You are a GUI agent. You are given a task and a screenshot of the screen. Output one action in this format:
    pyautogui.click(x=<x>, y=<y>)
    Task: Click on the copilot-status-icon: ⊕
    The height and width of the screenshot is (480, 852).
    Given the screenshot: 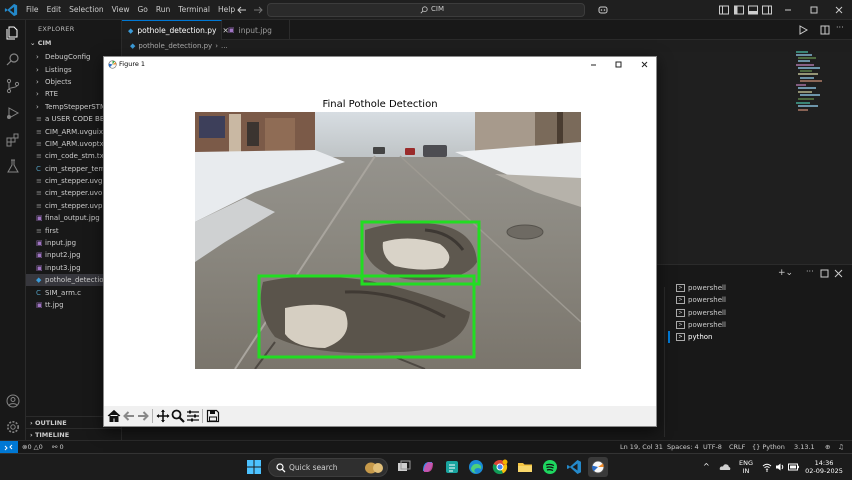 What is the action you would take?
    pyautogui.click(x=827, y=447)
    